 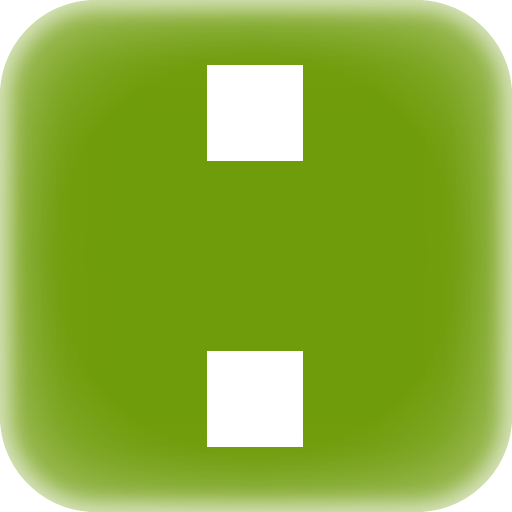 I want to click on bottom-square-icon, so click(x=255, y=399).